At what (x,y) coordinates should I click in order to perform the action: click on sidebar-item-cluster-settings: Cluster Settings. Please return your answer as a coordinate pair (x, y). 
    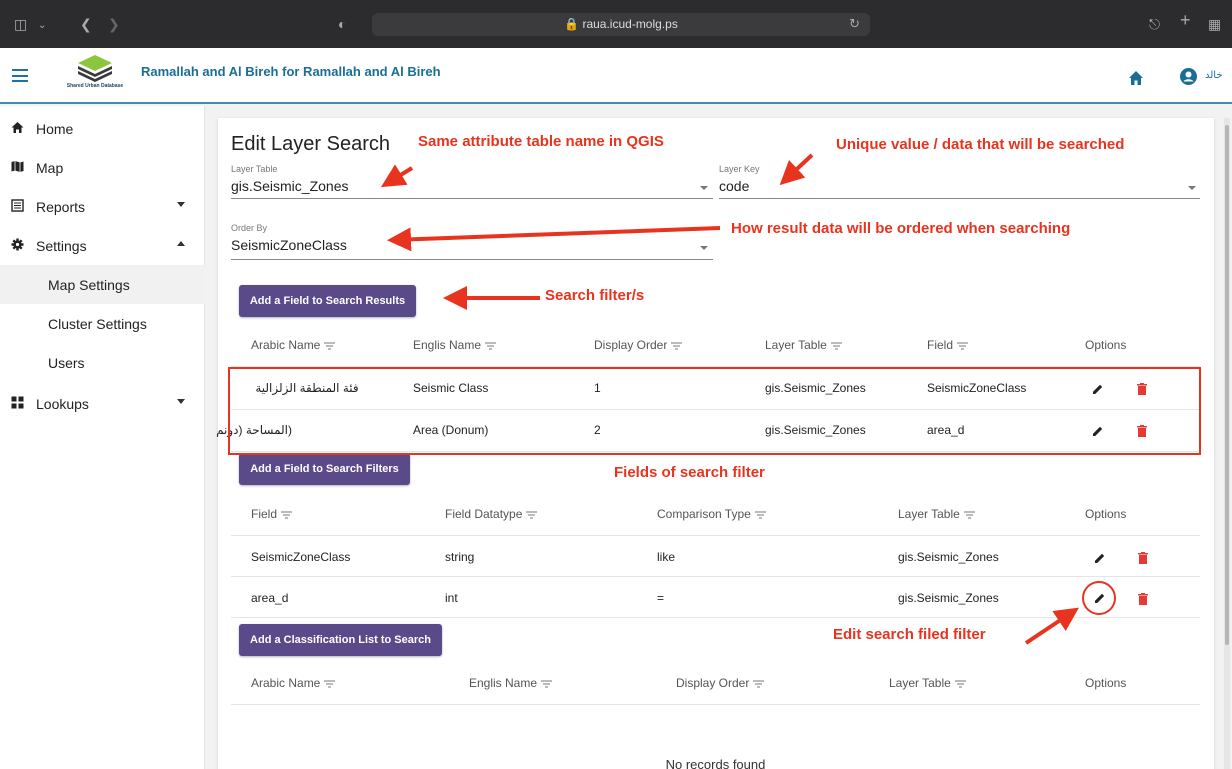
    Looking at the image, I should click on (102, 323).